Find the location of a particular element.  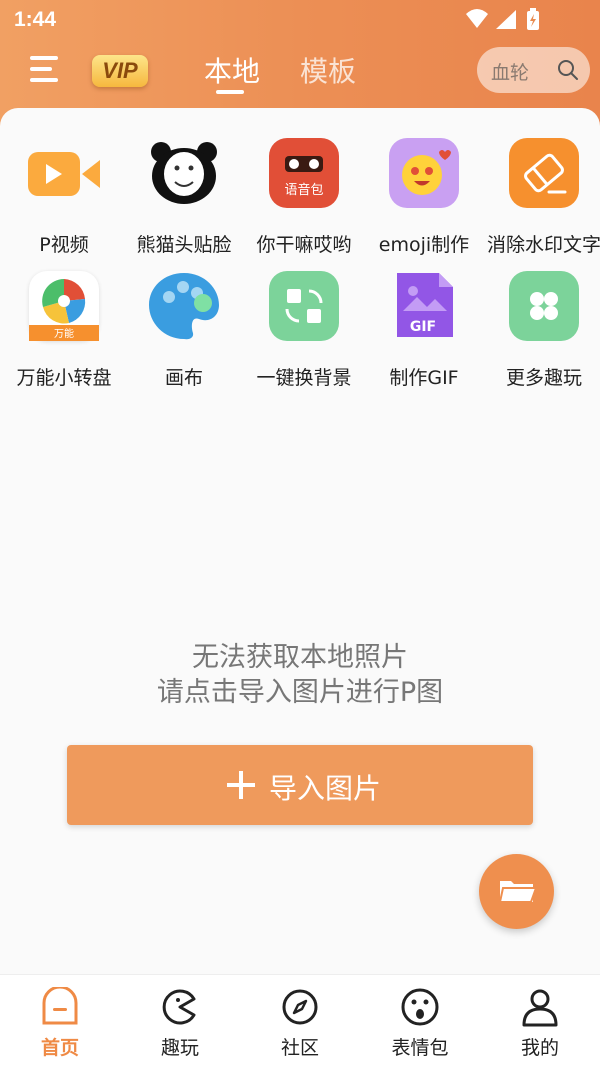

tool-spin-wheel: 万能 万能小转盘 is located at coordinates (64, 330).